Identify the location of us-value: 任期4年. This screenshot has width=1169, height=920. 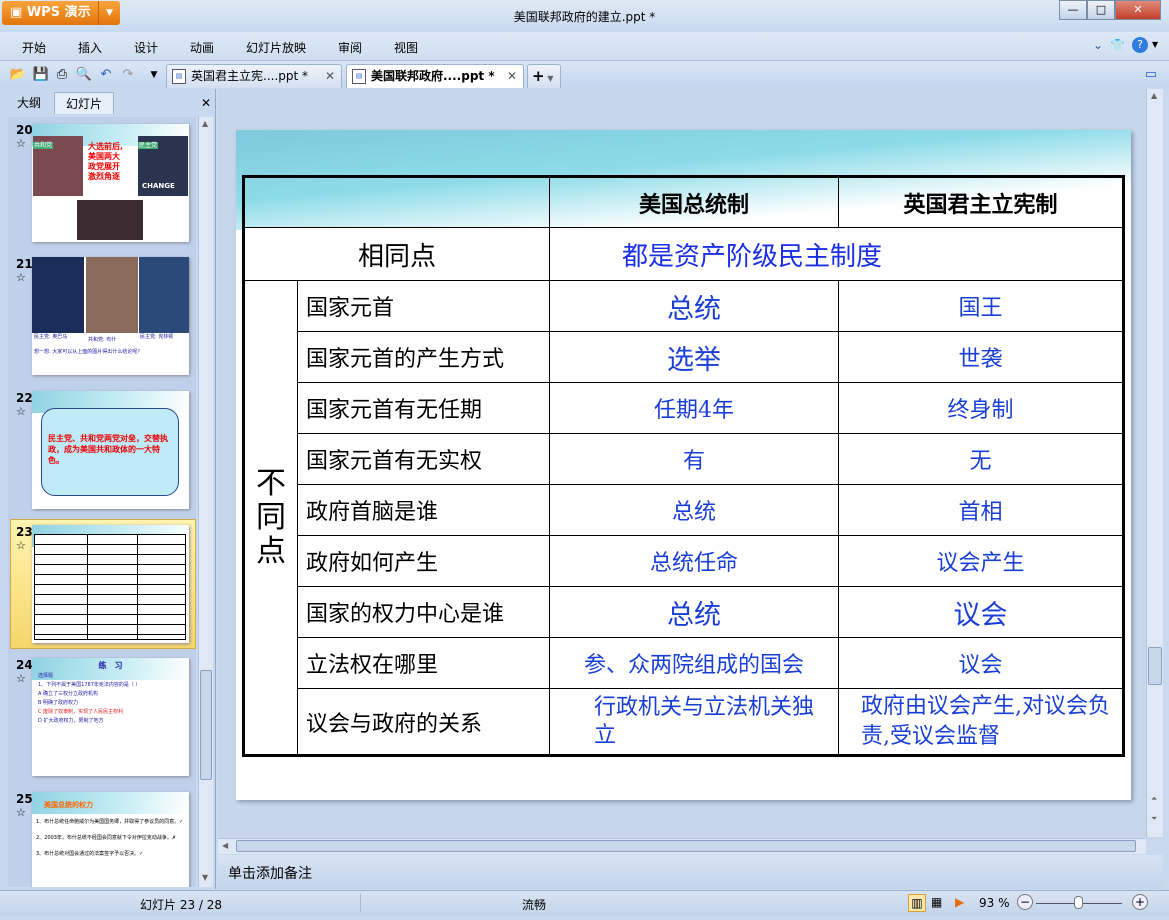
(694, 408).